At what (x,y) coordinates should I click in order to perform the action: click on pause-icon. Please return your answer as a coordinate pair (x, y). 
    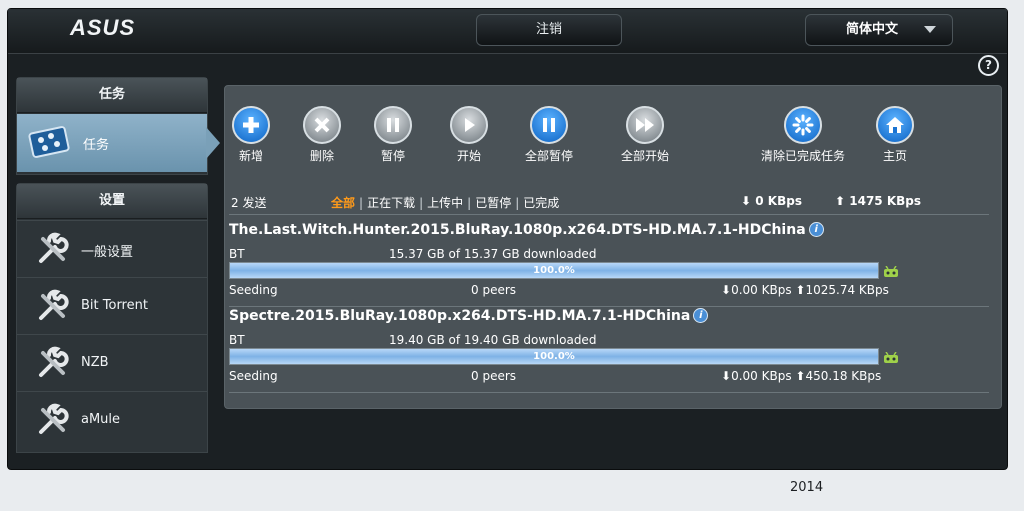
    Looking at the image, I should click on (393, 125).